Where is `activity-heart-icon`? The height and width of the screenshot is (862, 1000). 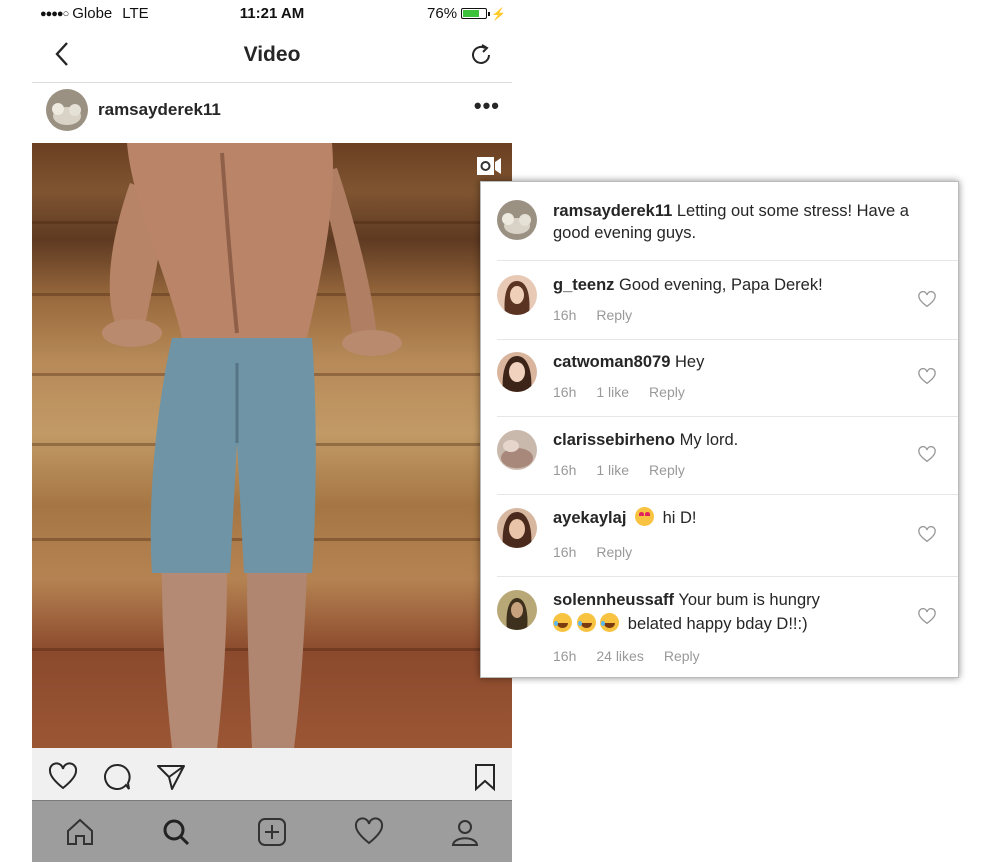 activity-heart-icon is located at coordinates (369, 831).